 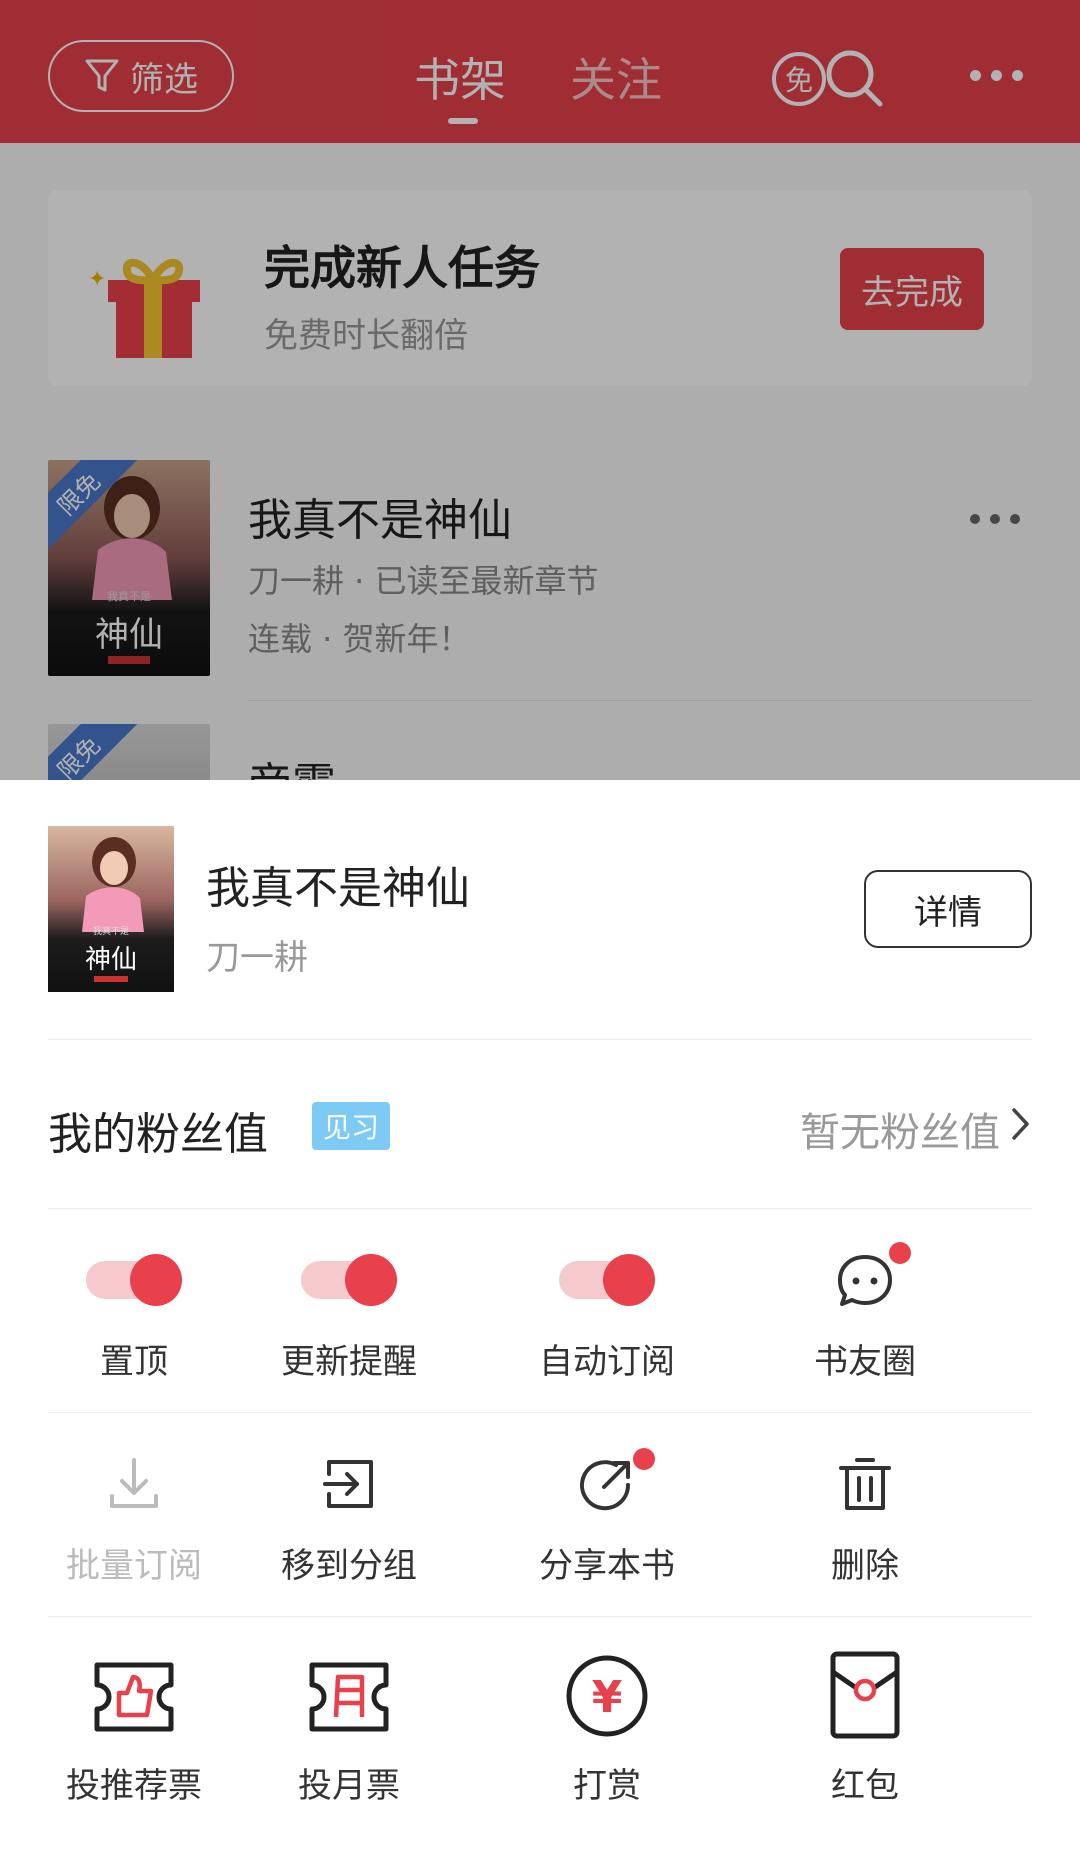 I want to click on update-reminder-toggle: 更新提醒, so click(x=349, y=1314).